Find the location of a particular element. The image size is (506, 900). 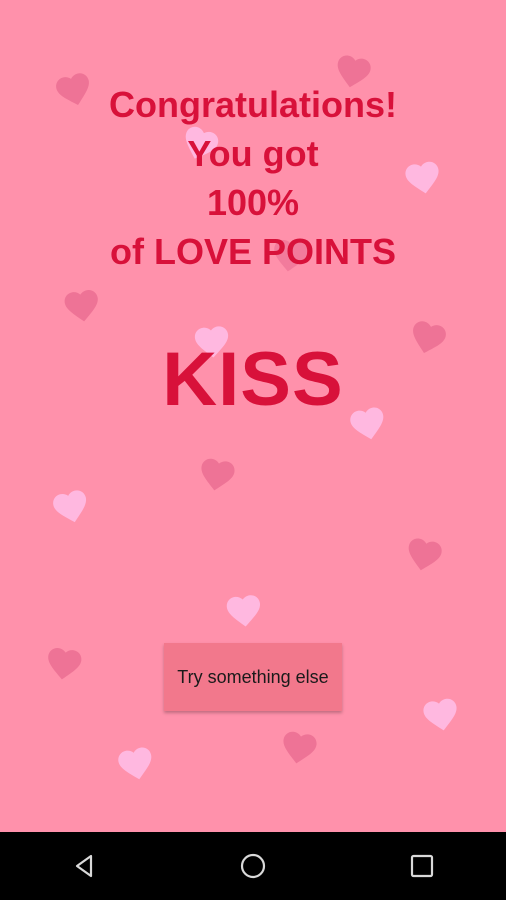

you-got-text: You got is located at coordinates (253, 153).